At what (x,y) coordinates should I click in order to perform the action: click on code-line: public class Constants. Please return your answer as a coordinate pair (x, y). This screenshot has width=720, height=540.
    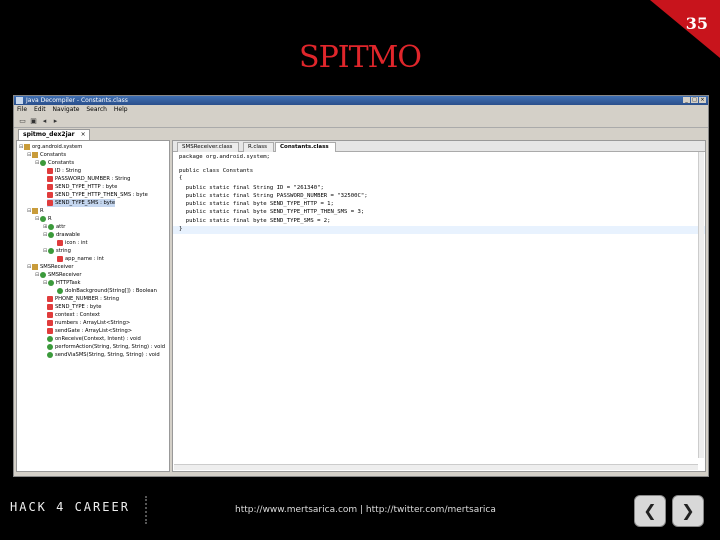
    Looking at the image, I should click on (216, 171).